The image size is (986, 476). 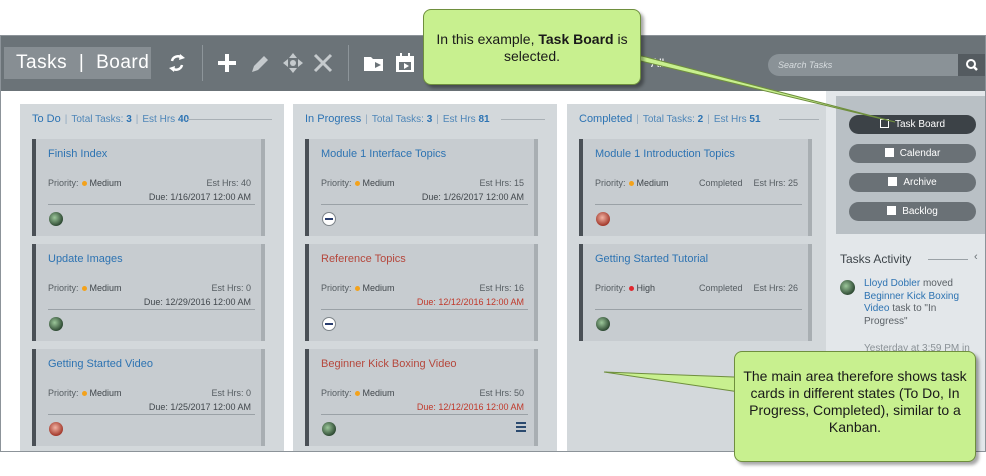 I want to click on callout-top: In this example, Task Board is selected., so click(x=532, y=47).